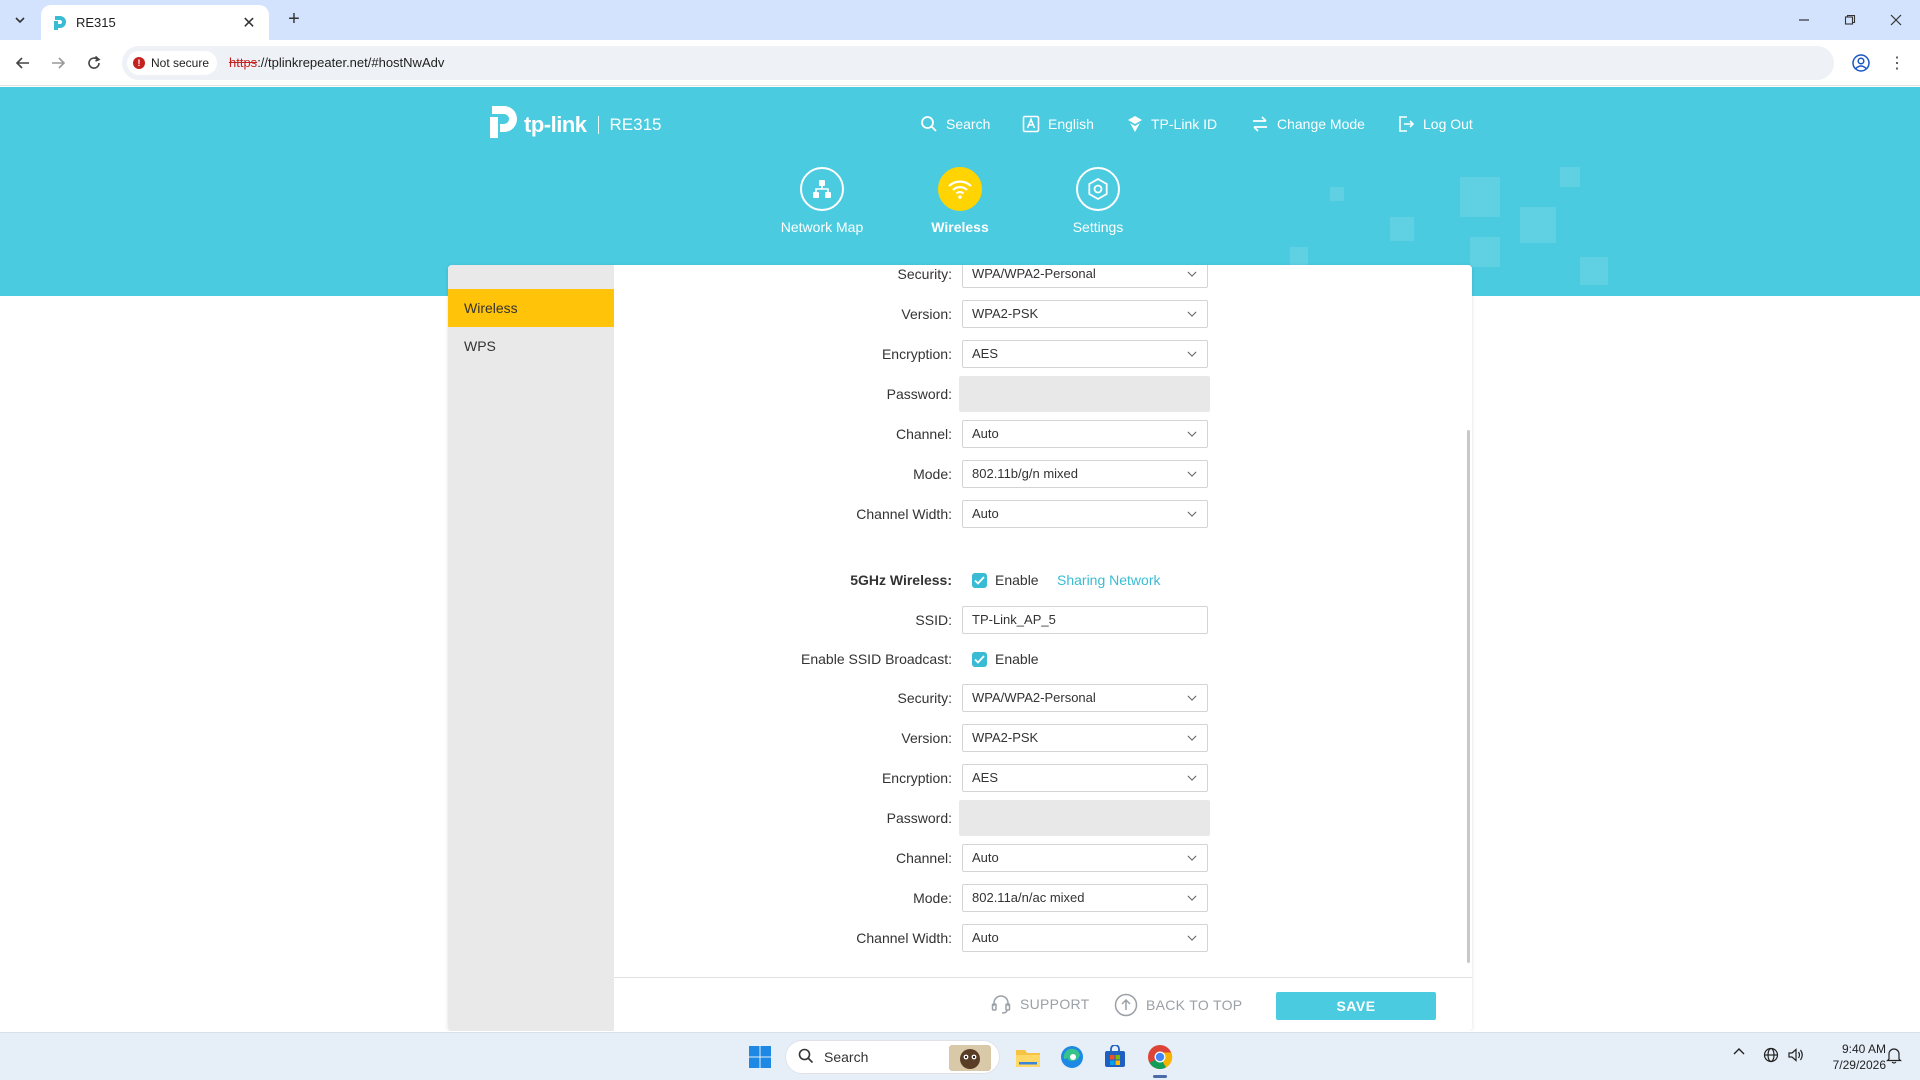 Image resolution: width=1920 pixels, height=1080 pixels. I want to click on taskbar-search-box: Search, so click(892, 1057).